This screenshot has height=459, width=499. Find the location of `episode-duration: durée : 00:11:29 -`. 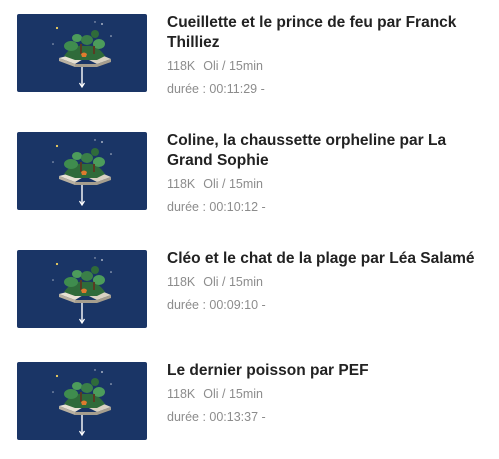

episode-duration: durée : 00:11:29 - is located at coordinates (216, 89).